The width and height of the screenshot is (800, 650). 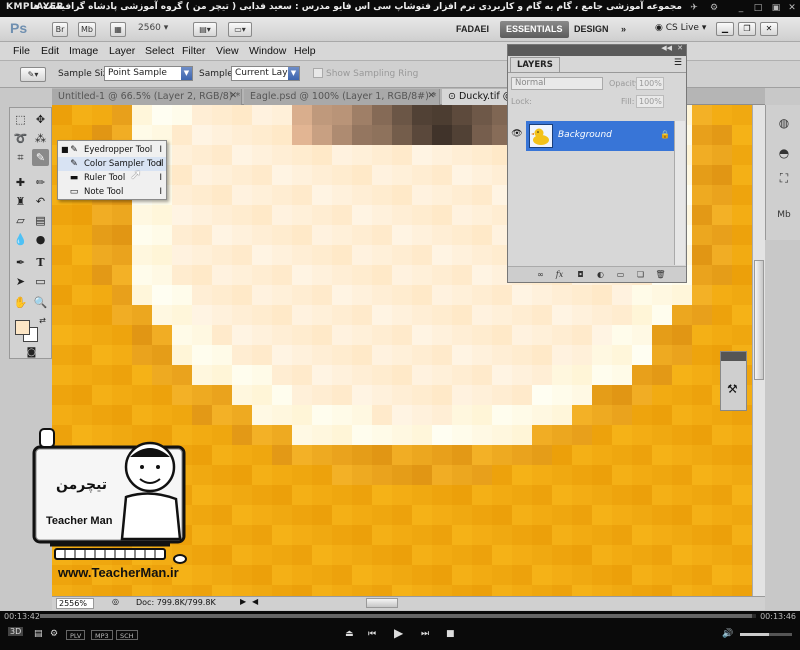 What do you see at coordinates (534, 29) in the screenshot?
I see `workspace-essentials: ESSENTIALS` at bounding box center [534, 29].